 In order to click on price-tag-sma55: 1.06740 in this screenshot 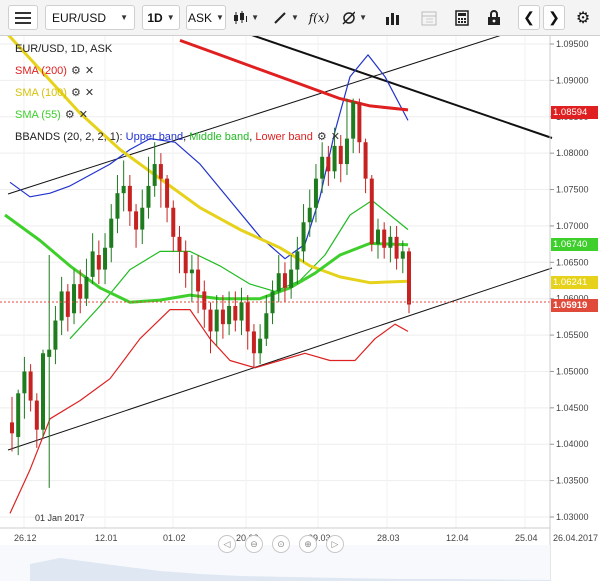, I will do `click(574, 244)`.